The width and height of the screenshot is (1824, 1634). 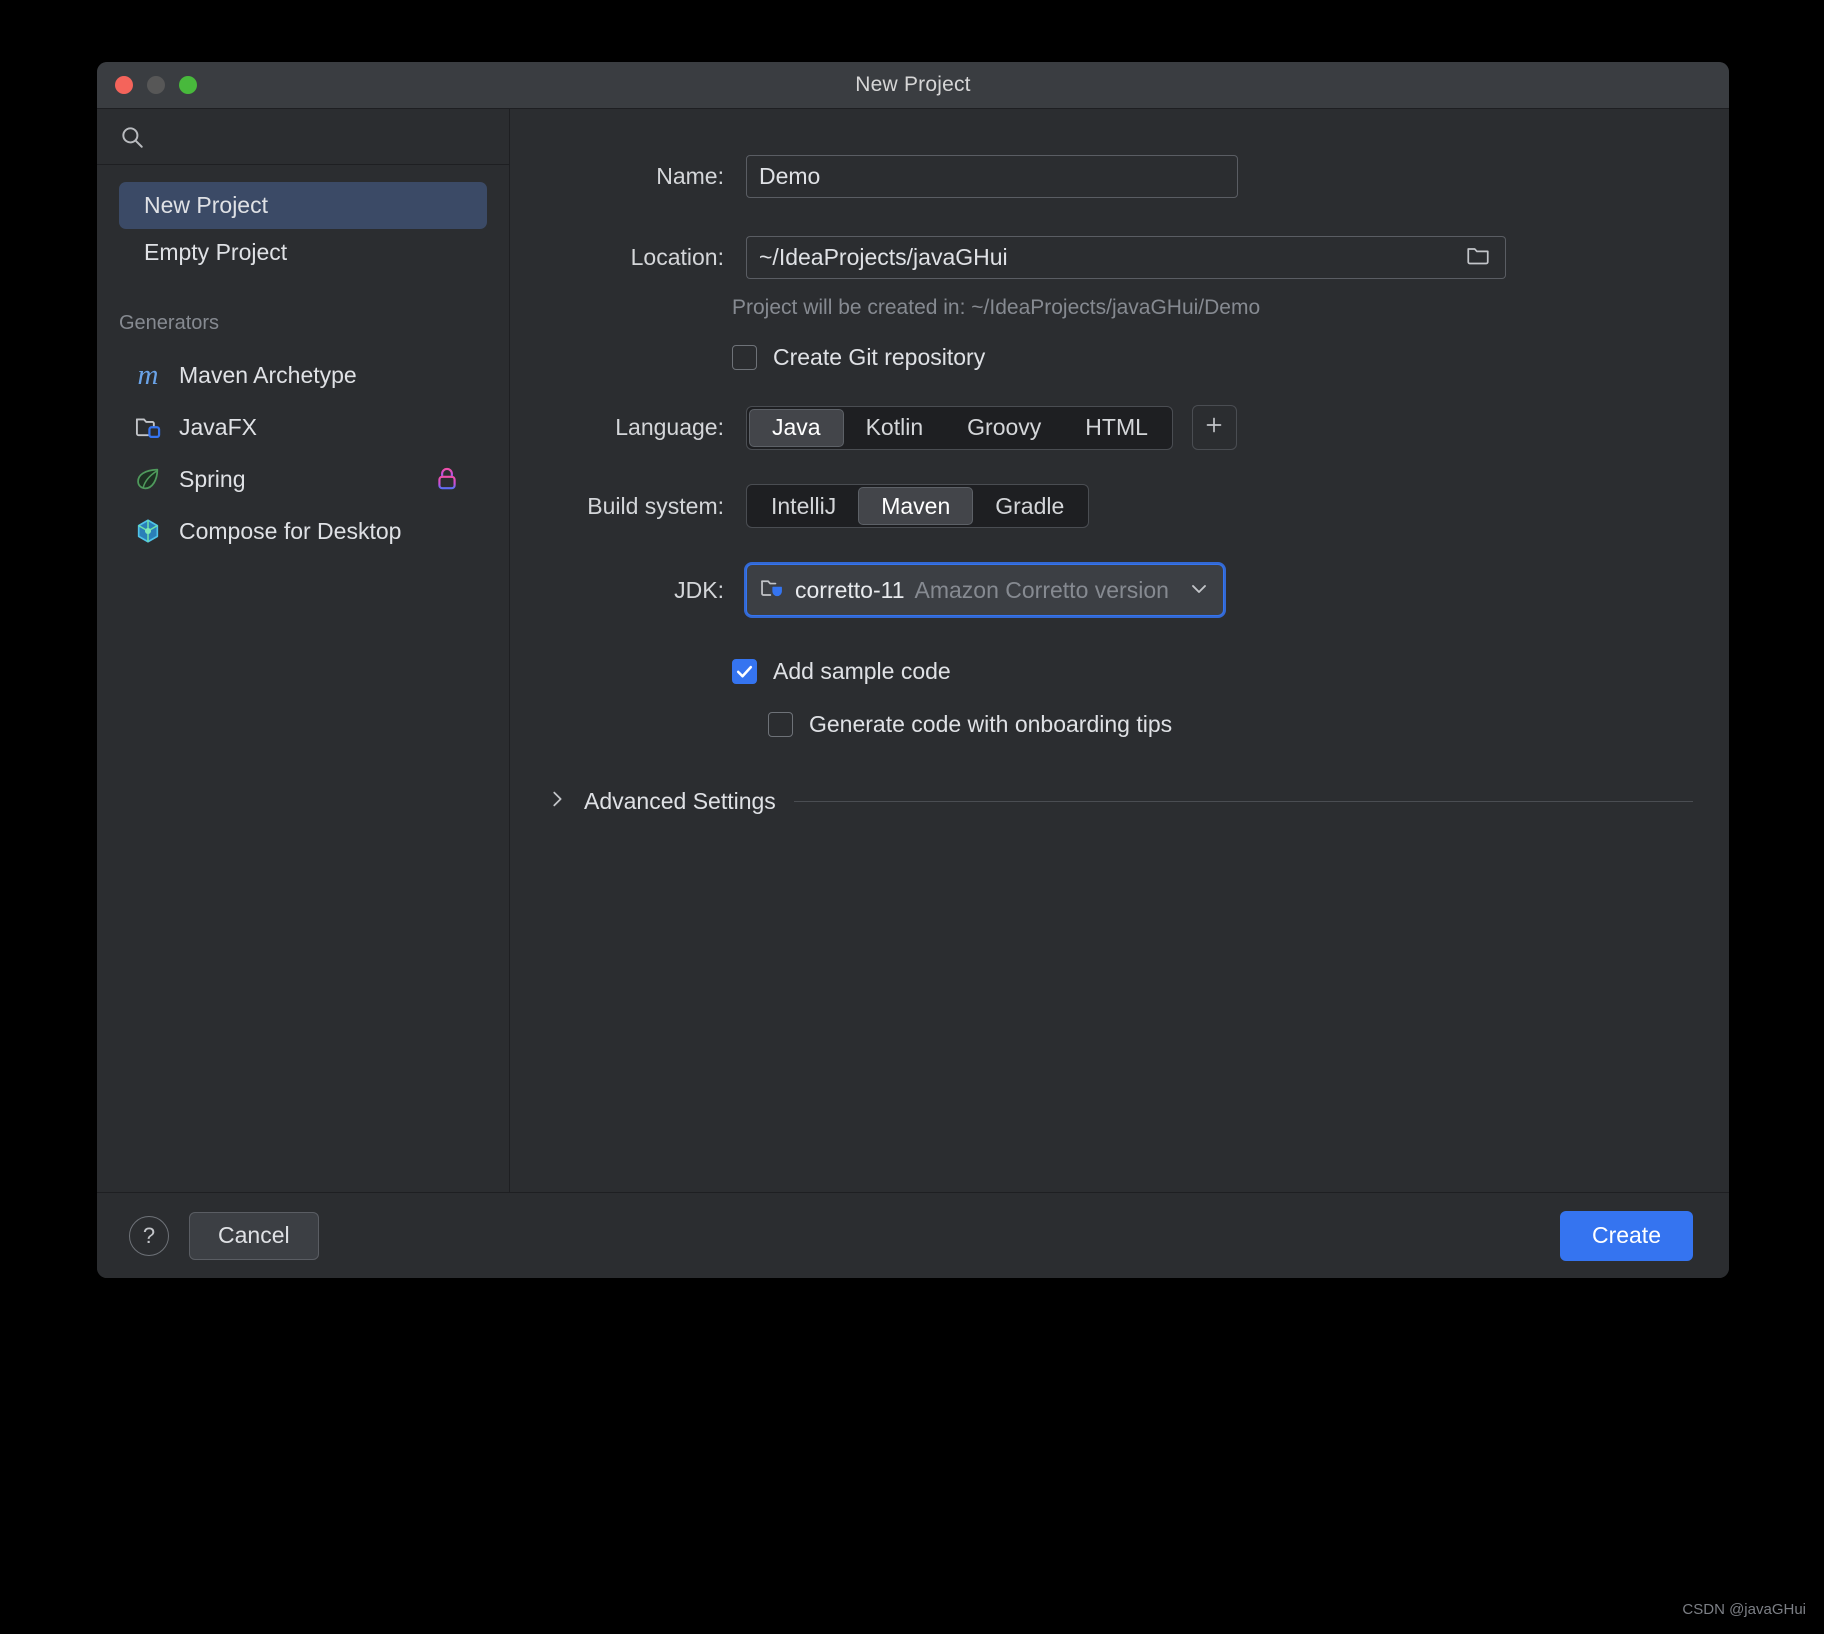 I want to click on build-option-intellij: IntelliJ, so click(x=803, y=506).